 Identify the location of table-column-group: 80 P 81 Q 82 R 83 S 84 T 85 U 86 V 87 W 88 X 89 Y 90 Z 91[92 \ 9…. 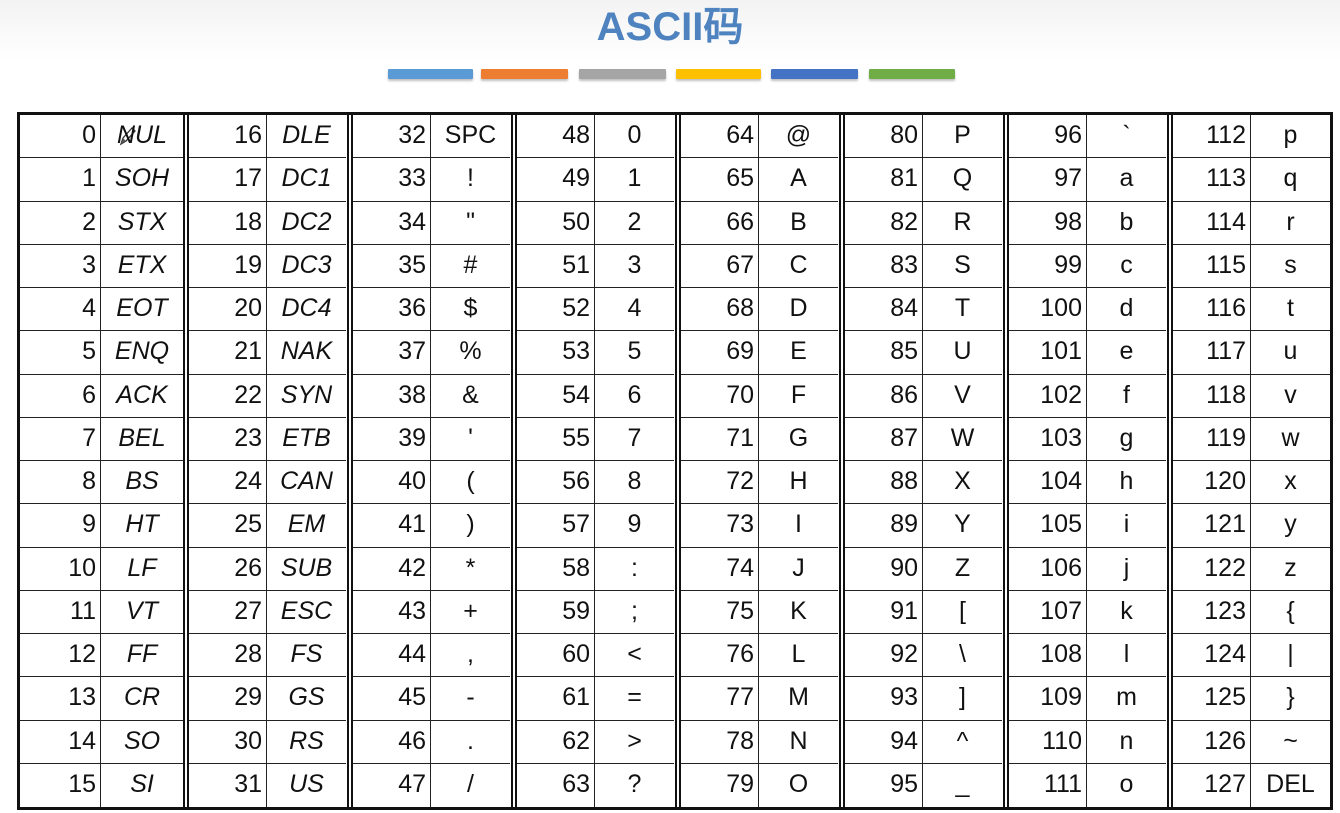
(920, 461).